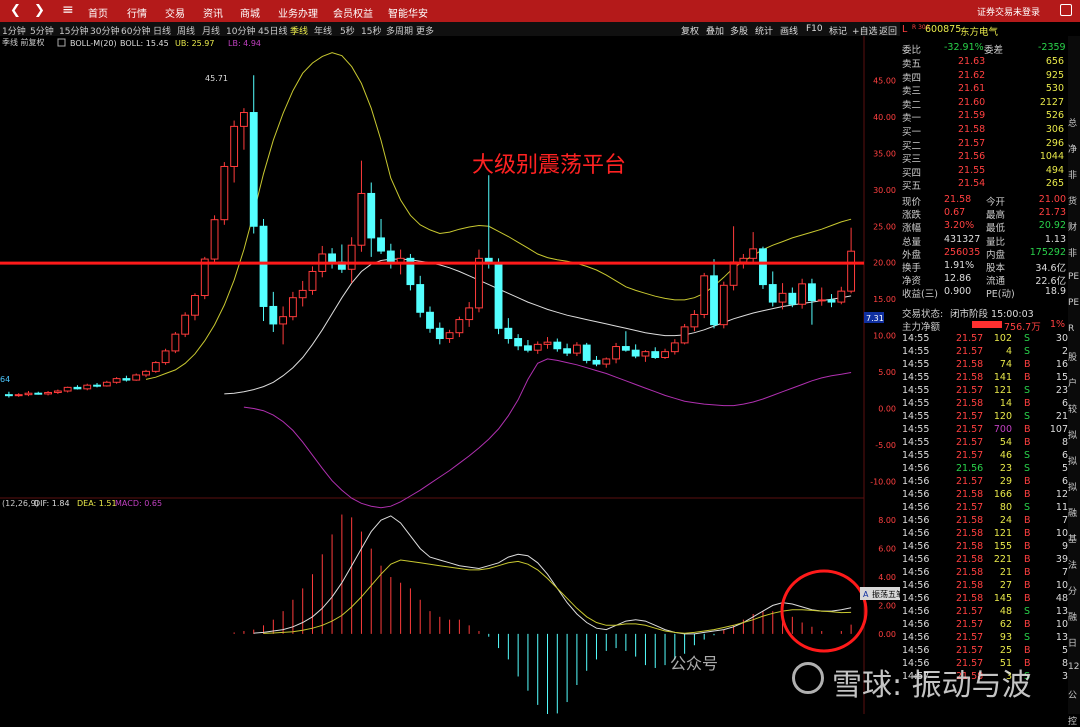  Describe the element at coordinates (1072, 408) in the screenshot. I see `f10-item: 较` at that location.